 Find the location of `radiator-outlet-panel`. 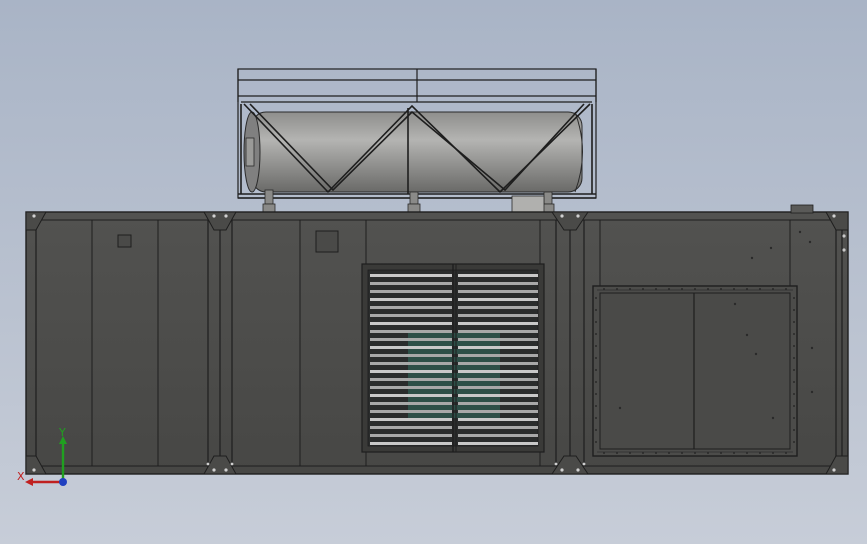

radiator-outlet-panel is located at coordinates (695, 371).